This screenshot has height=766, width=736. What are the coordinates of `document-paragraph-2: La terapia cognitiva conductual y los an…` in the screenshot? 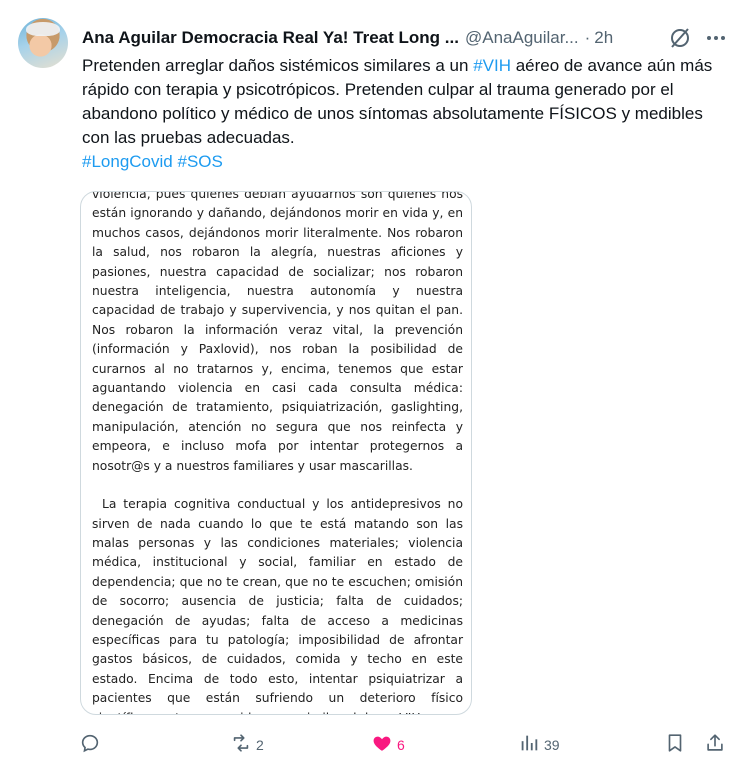 It's located at (277, 605).